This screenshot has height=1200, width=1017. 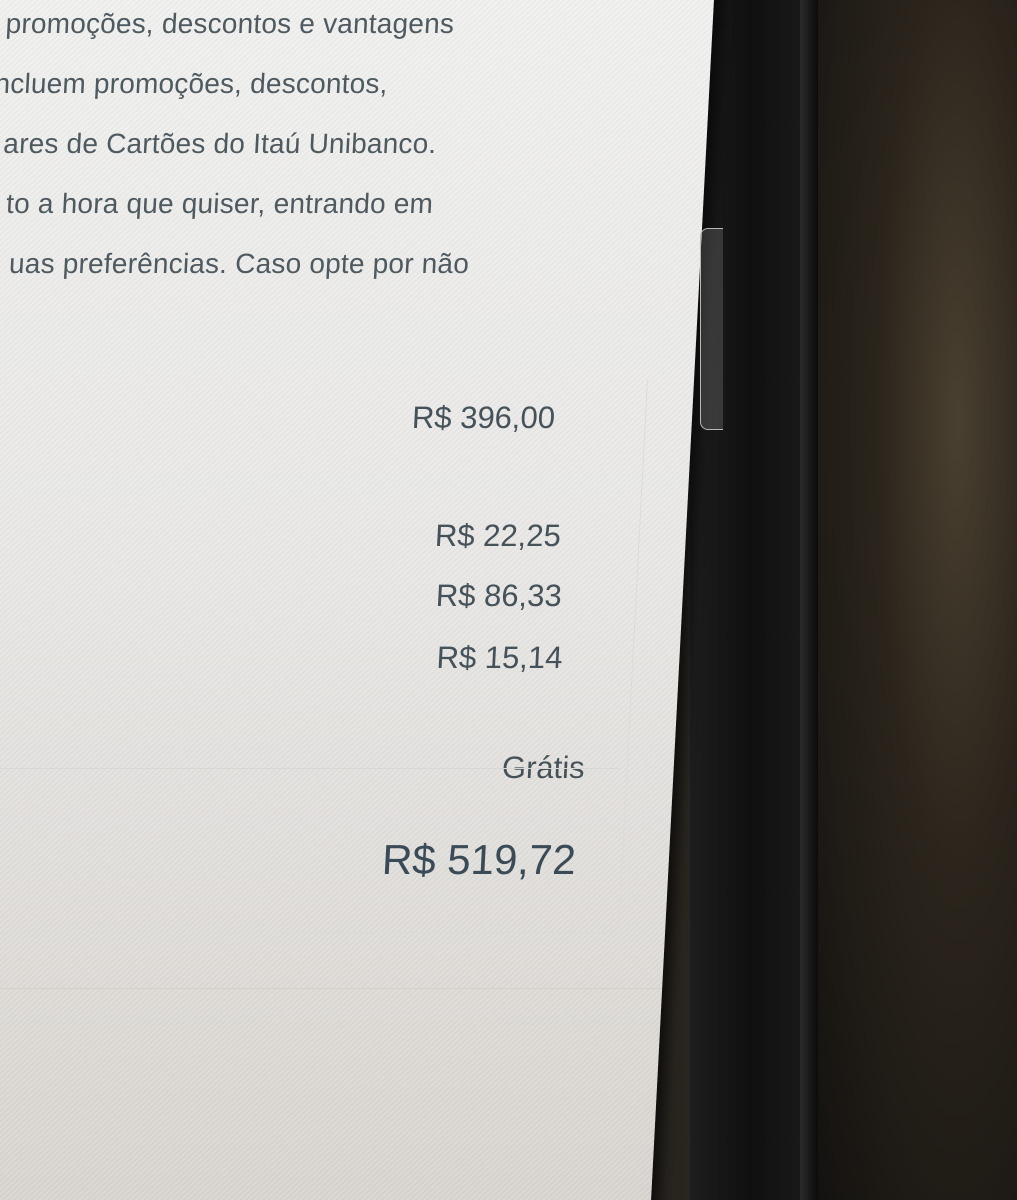 What do you see at coordinates (483, 417) in the screenshot?
I see `subtotal-value: R$ 396,00` at bounding box center [483, 417].